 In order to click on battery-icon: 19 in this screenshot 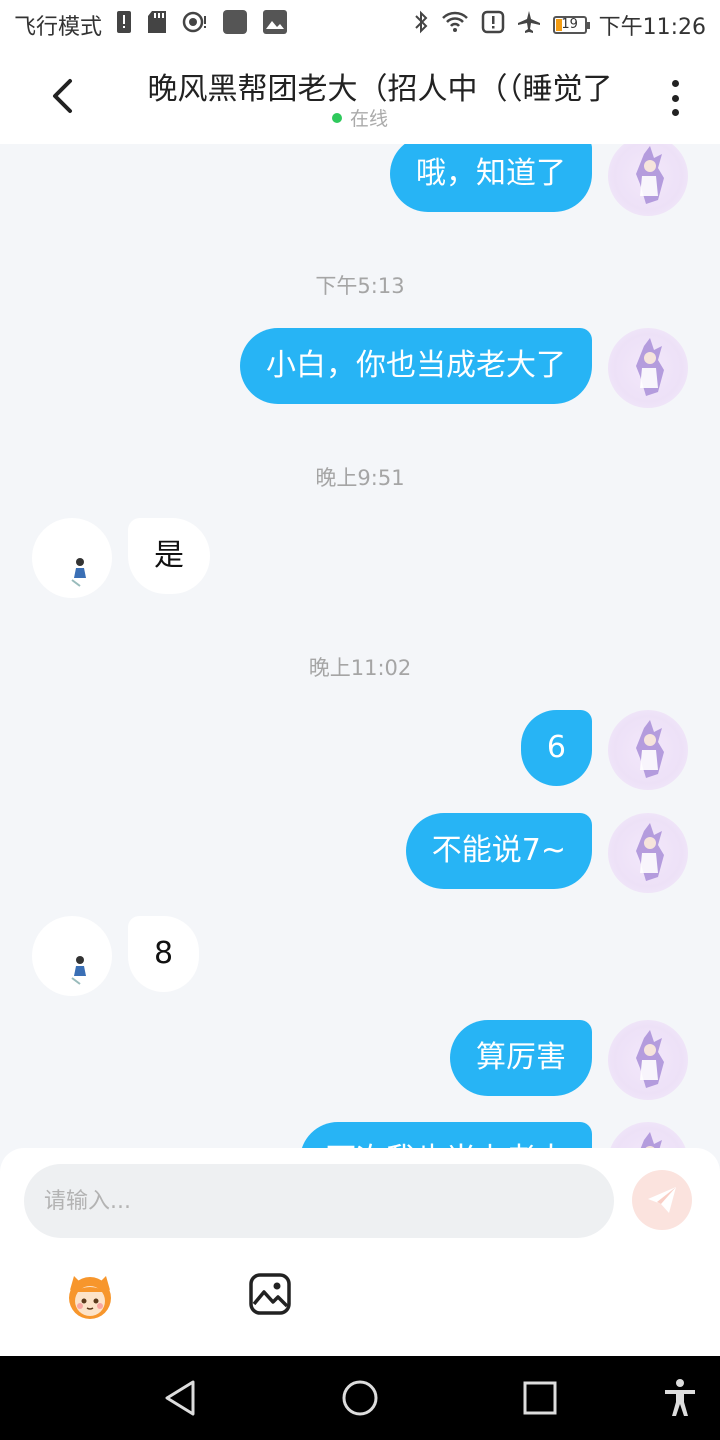, I will do `click(571, 25)`.